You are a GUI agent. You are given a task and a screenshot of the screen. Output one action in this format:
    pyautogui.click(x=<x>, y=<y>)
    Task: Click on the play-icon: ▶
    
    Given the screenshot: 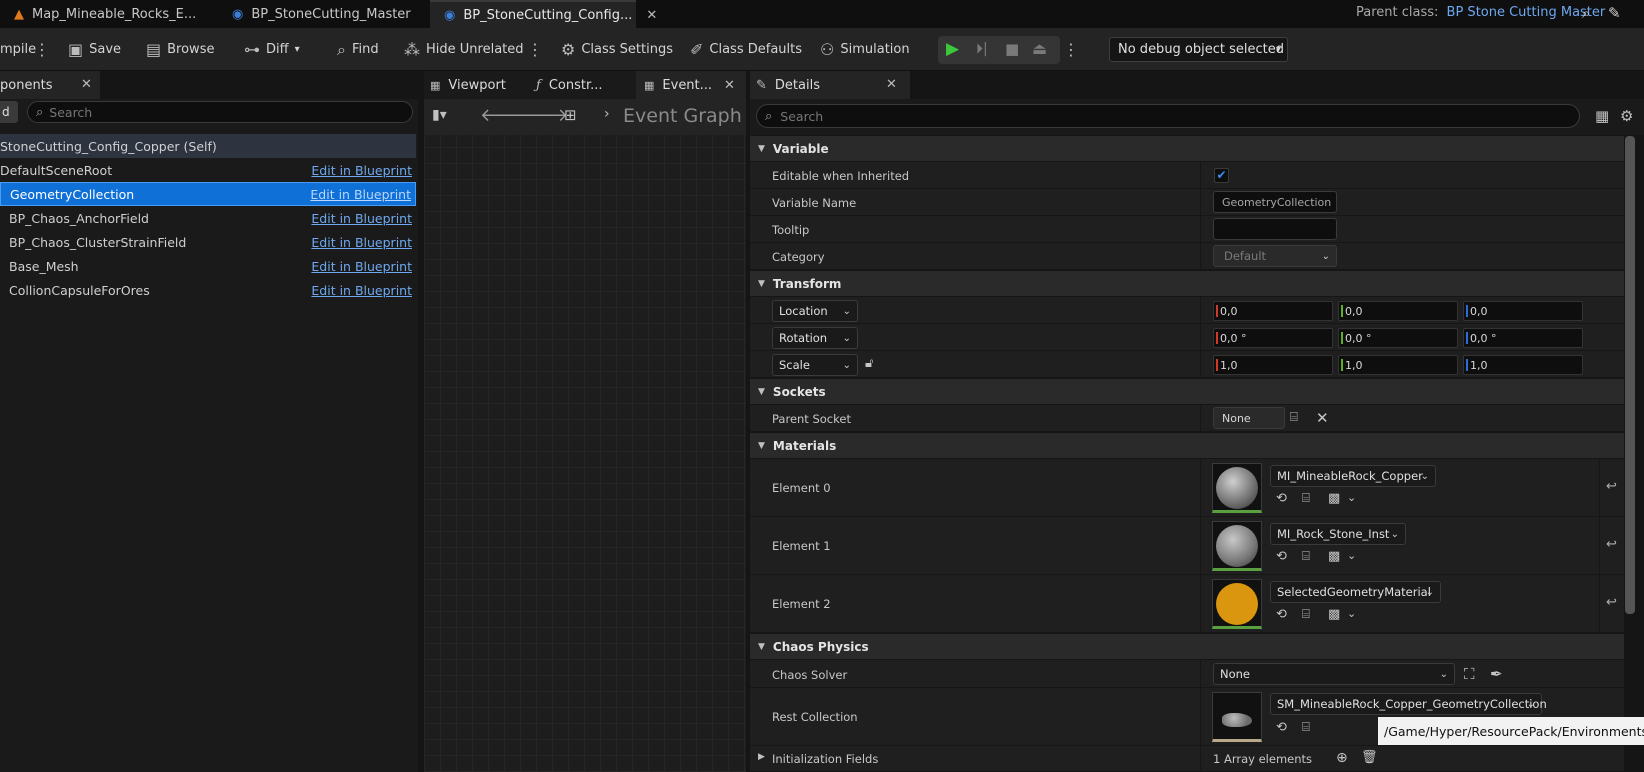 What is the action you would take?
    pyautogui.click(x=952, y=49)
    